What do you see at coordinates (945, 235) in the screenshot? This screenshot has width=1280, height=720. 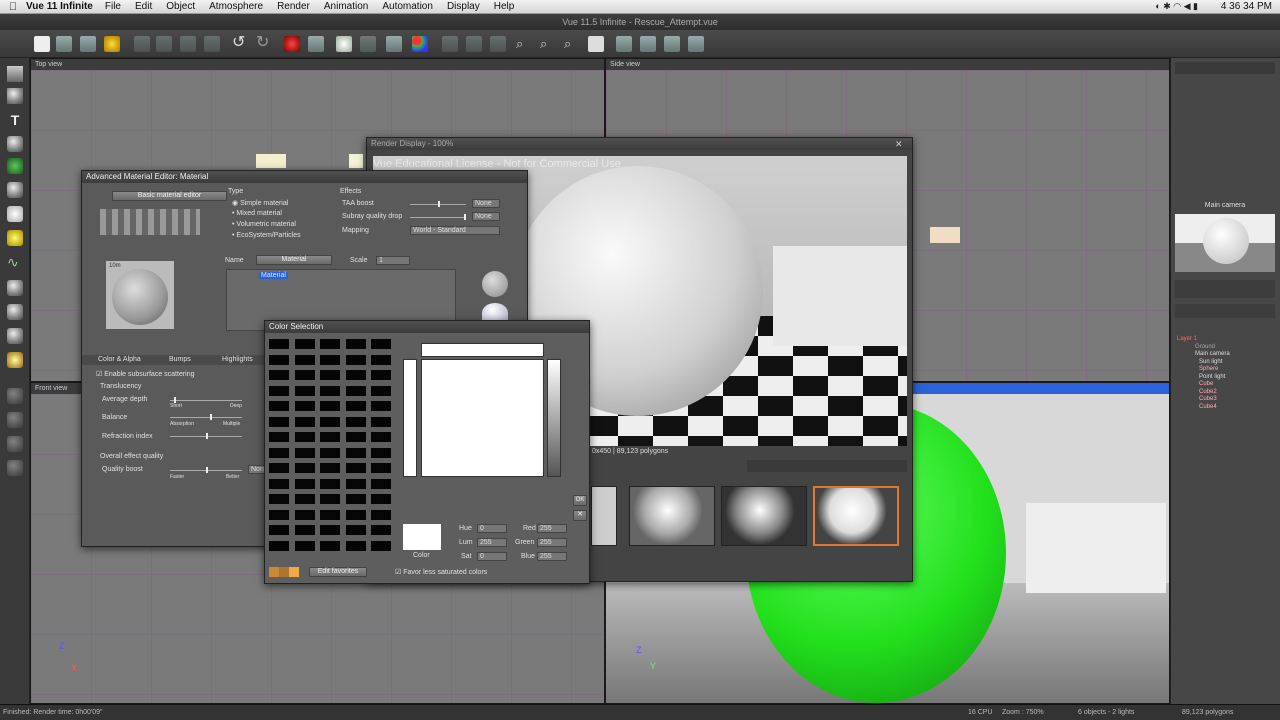 I see `side-view-object` at bounding box center [945, 235].